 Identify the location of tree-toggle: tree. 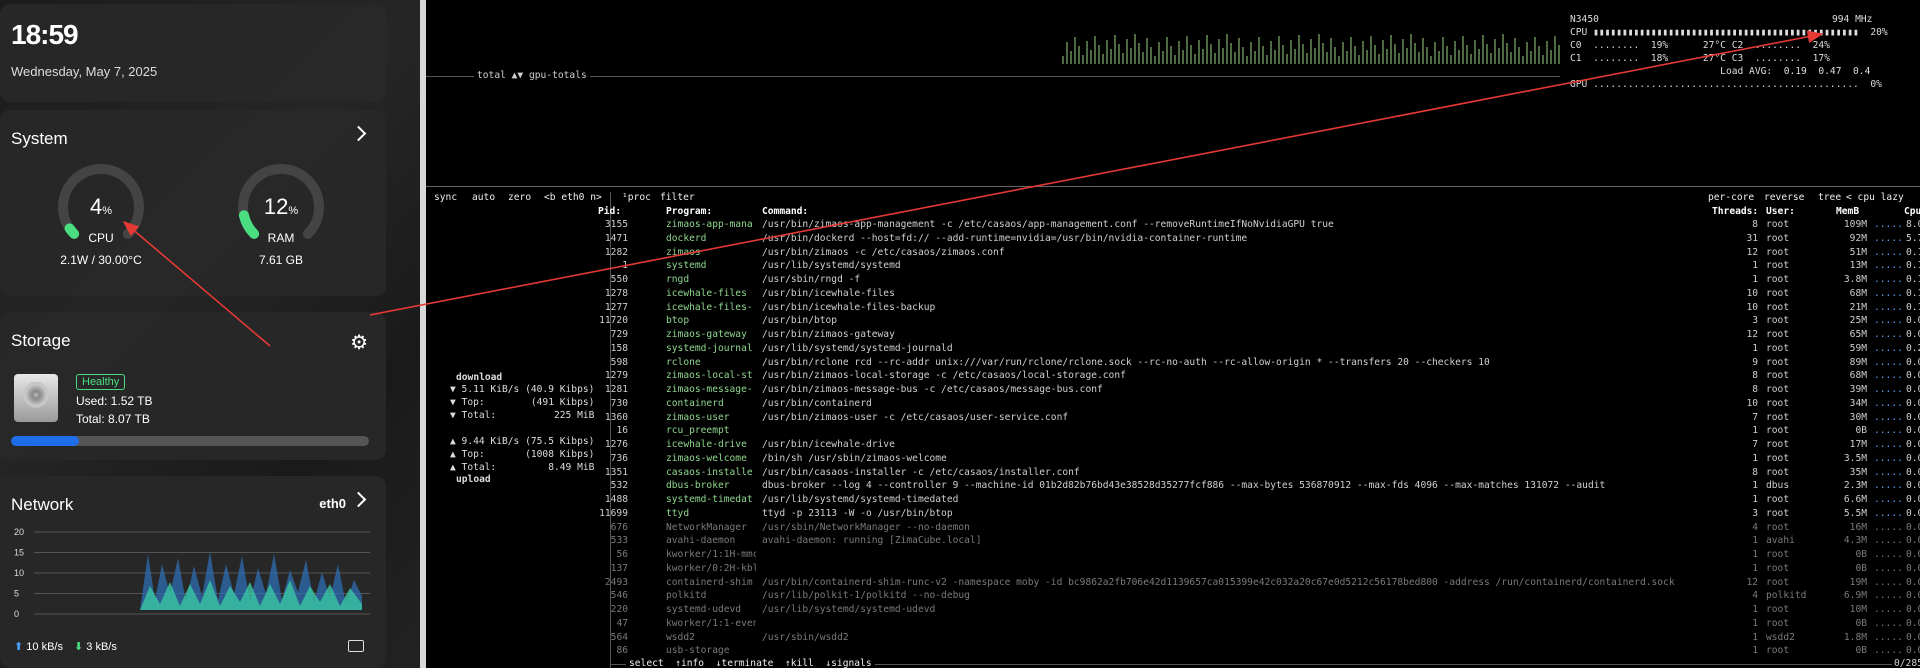
(1829, 197).